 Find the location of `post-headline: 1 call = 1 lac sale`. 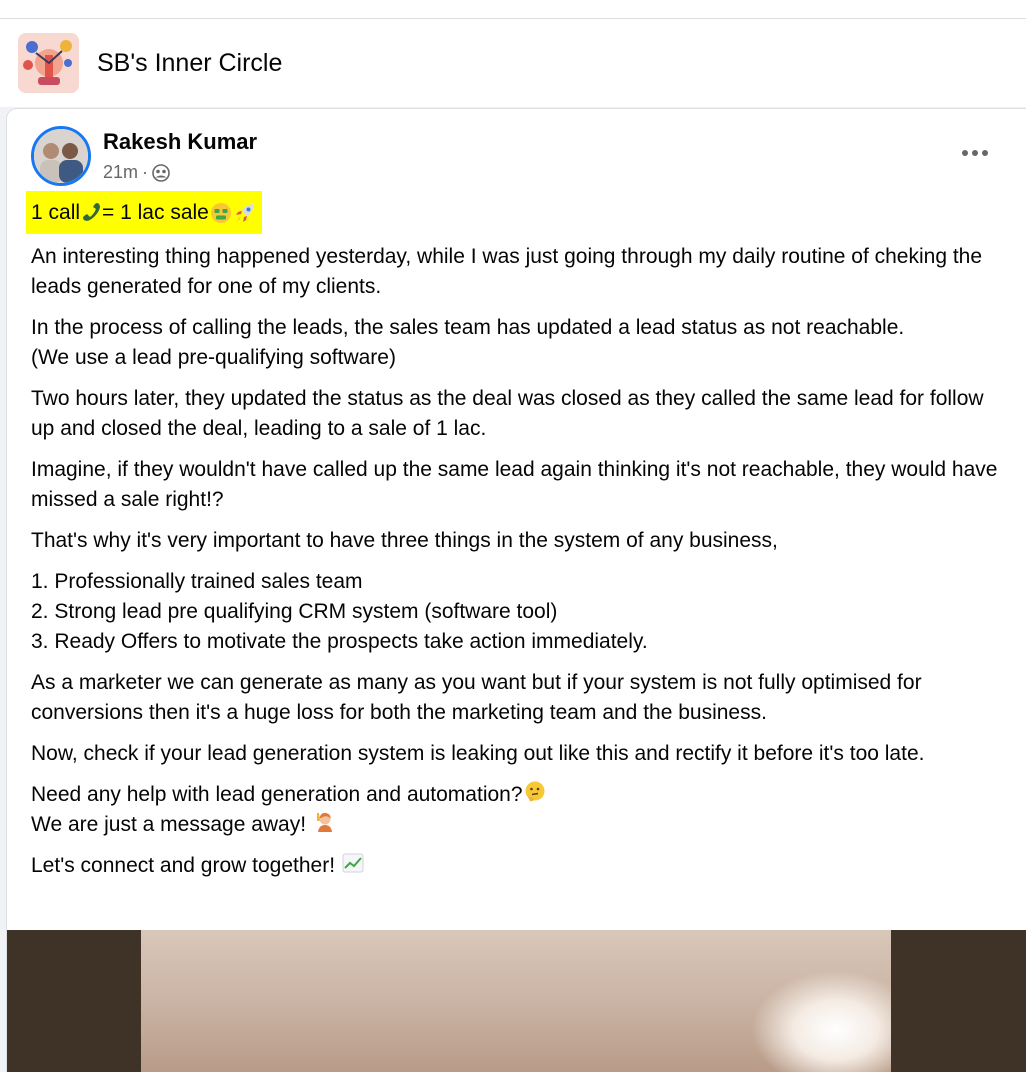

post-headline: 1 call = 1 lac sale is located at coordinates (144, 212).